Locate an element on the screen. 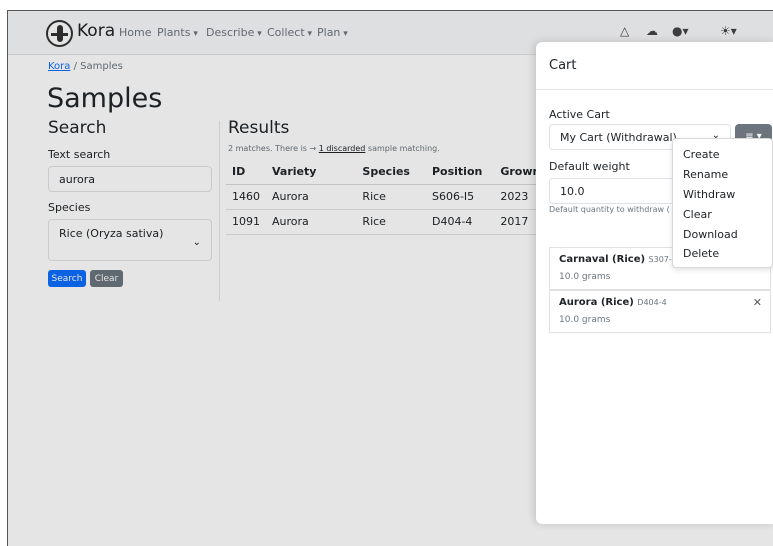  cart-item-name: Aurora (Rice) D404-4 is located at coordinates (613, 302).